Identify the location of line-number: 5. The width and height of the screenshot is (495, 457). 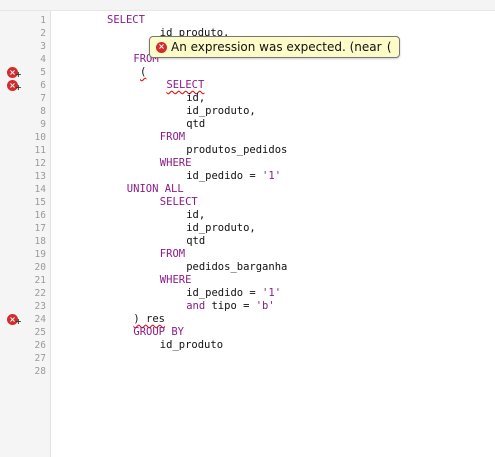
(43, 72).